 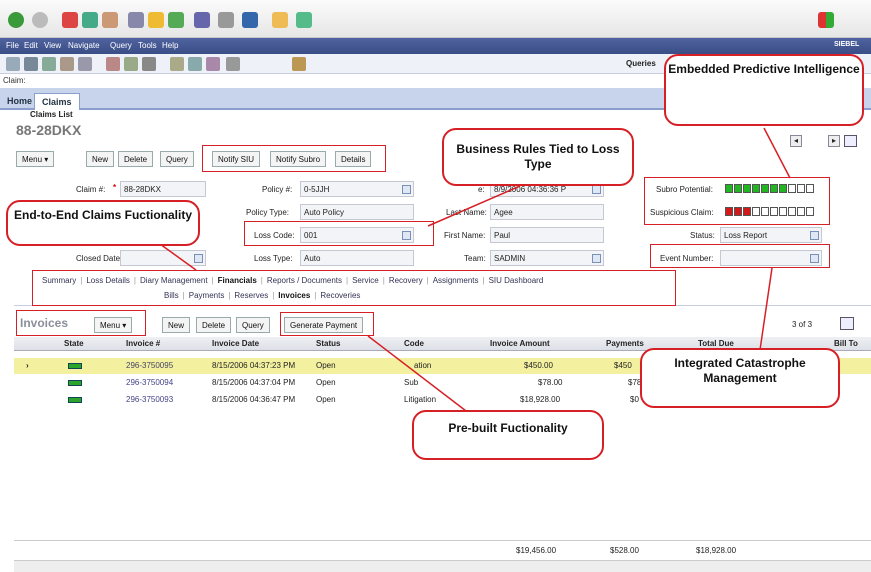 What do you see at coordinates (764, 90) in the screenshot?
I see `callout-predictive: Embedded Predictive Intelligence` at bounding box center [764, 90].